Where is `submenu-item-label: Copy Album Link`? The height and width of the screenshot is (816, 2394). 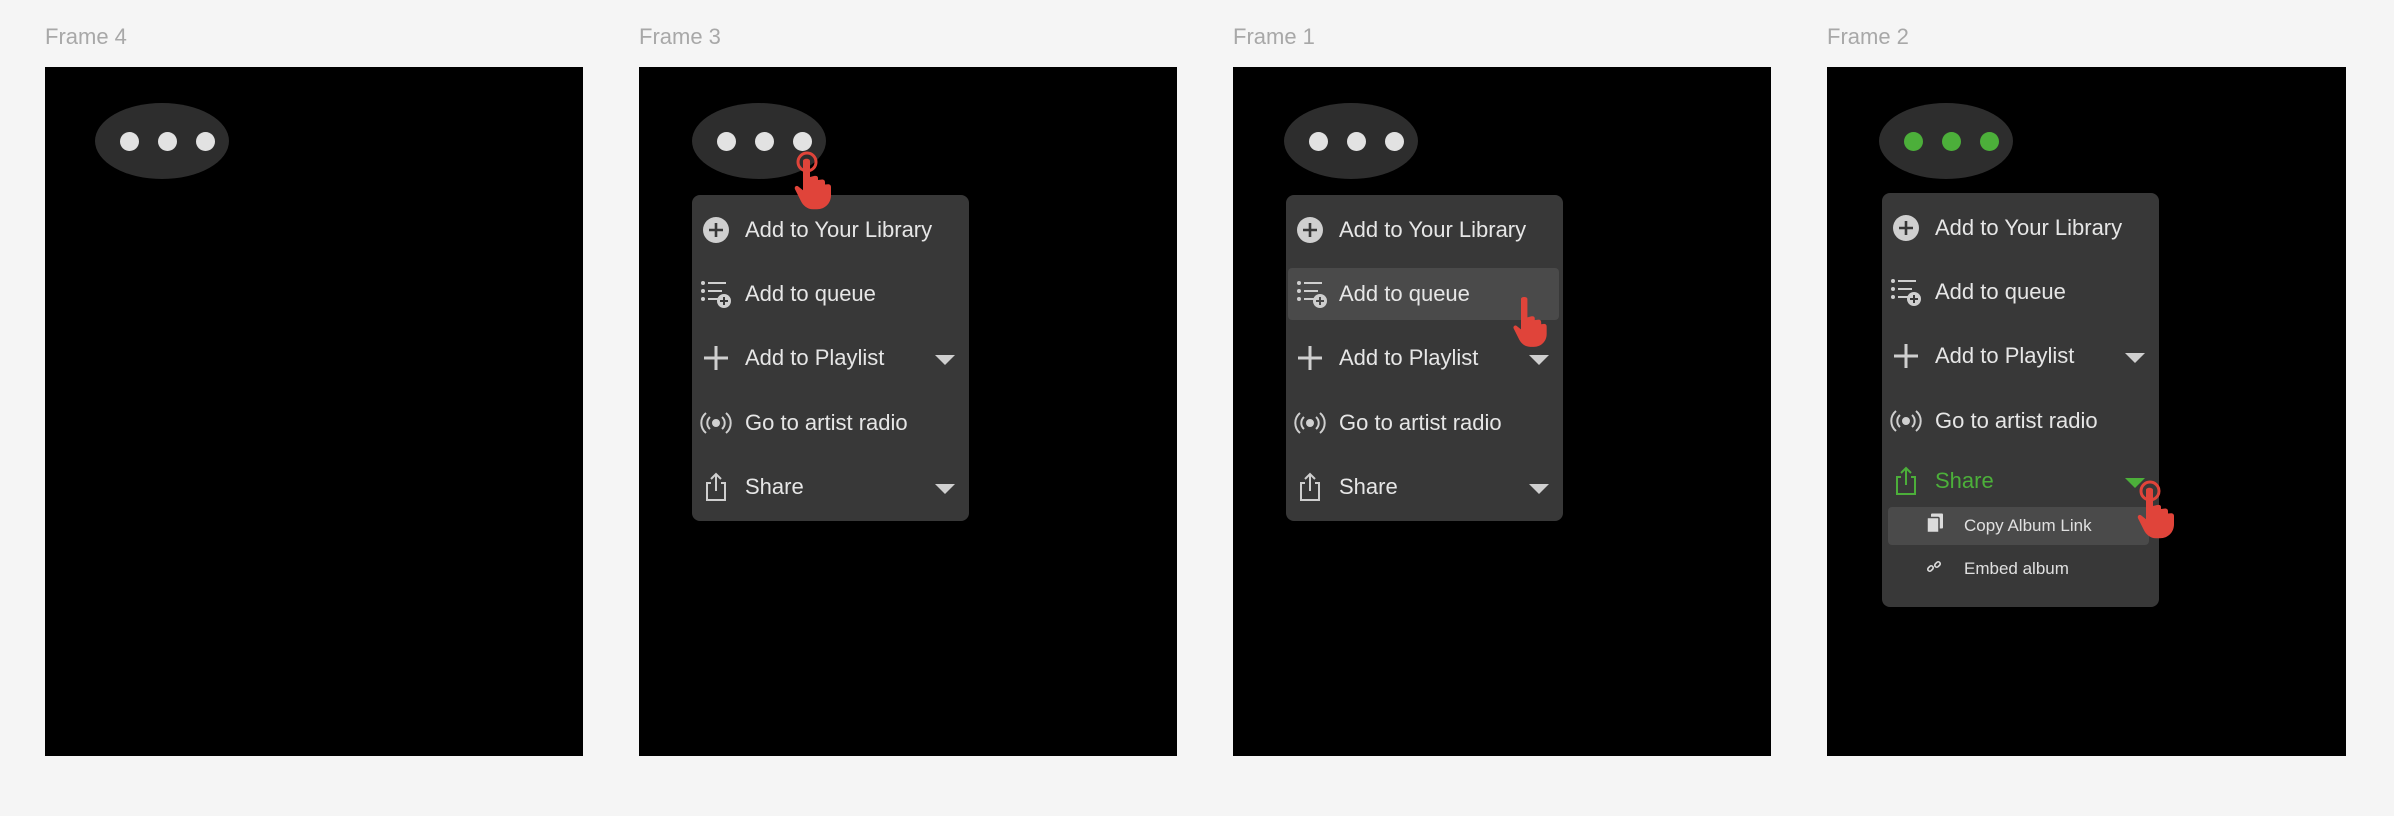 submenu-item-label: Copy Album Link is located at coordinates (2028, 525).